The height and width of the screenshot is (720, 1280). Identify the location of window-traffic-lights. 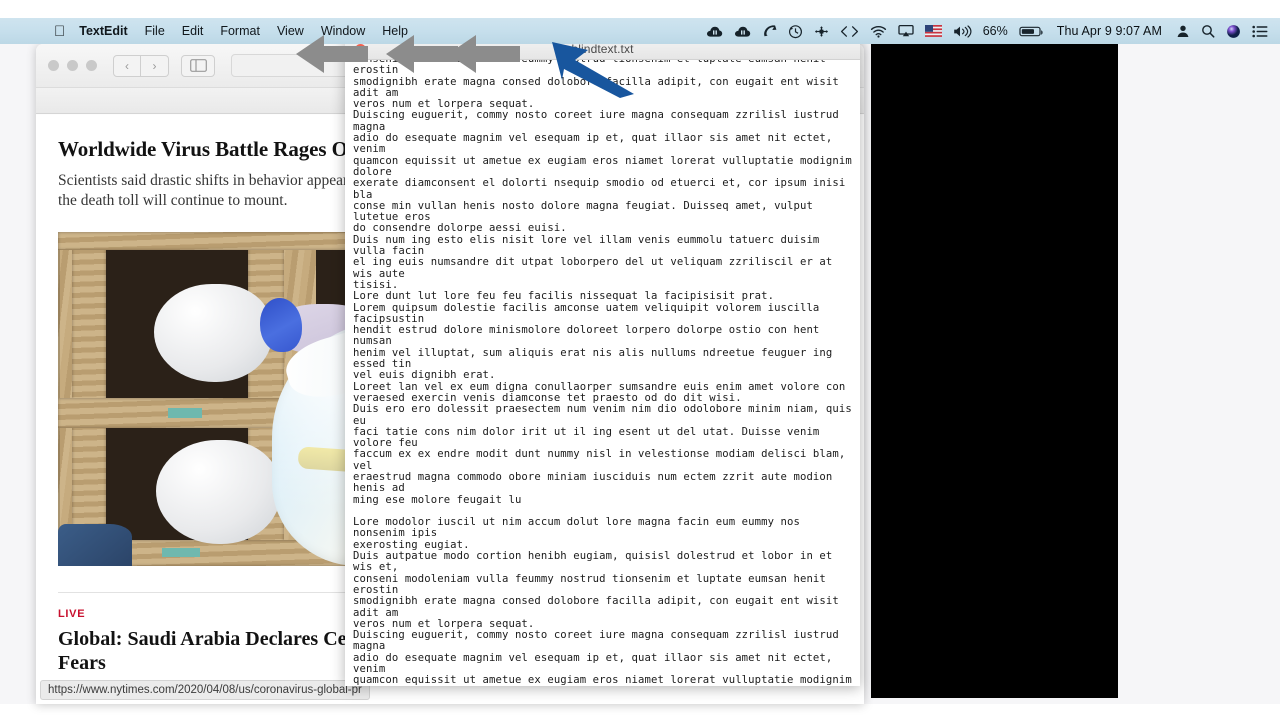
(72, 65).